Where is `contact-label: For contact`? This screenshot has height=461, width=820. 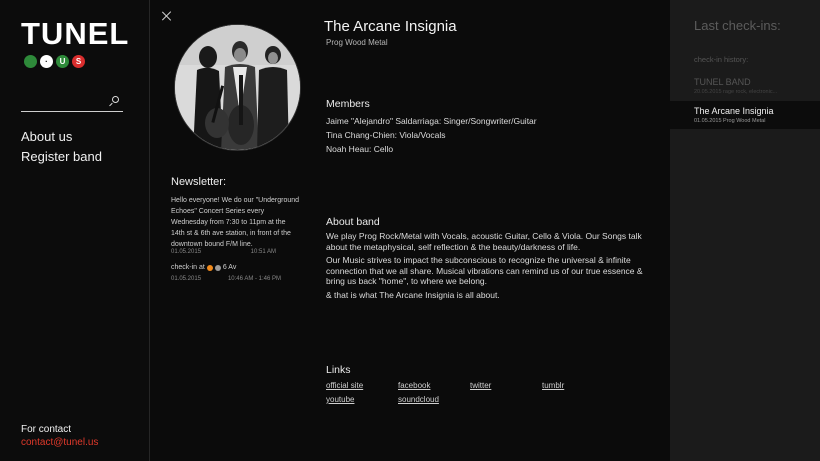 contact-label: For contact is located at coordinates (46, 429).